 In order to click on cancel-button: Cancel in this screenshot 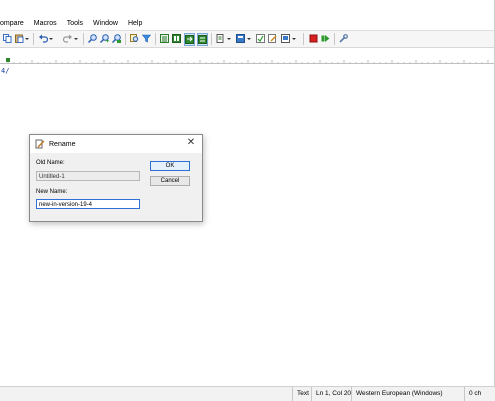, I will do `click(170, 181)`.